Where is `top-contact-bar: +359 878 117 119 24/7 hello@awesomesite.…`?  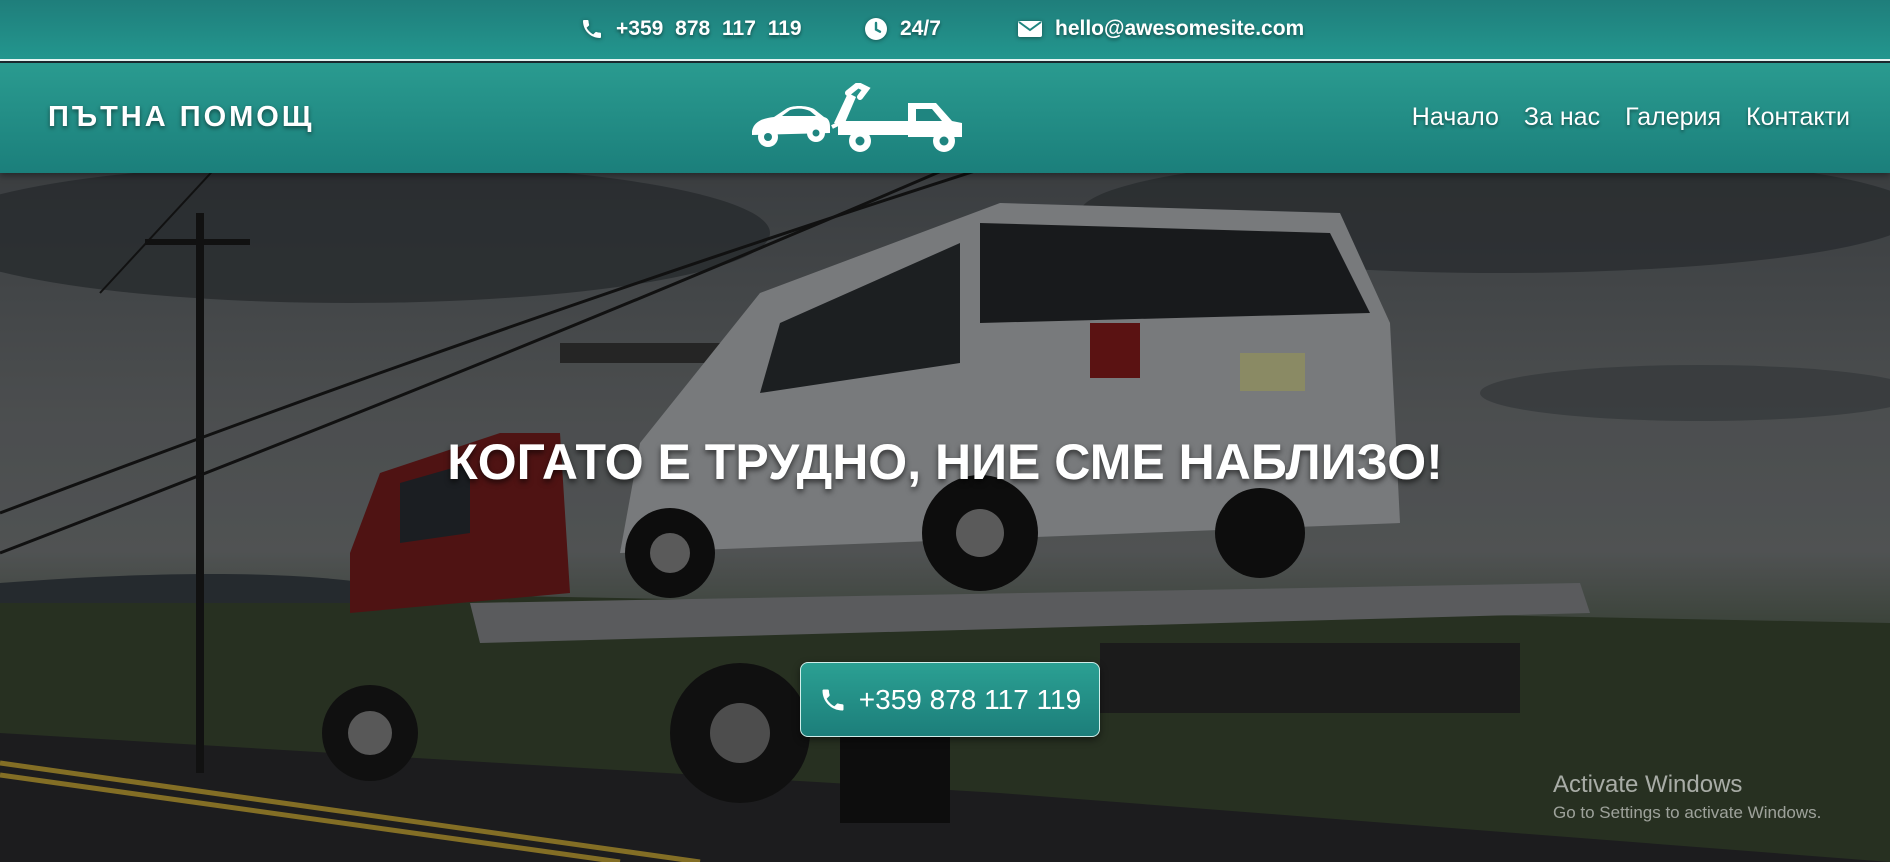 top-contact-bar: +359 878 117 119 24/7 hello@awesomesite.… is located at coordinates (945, 30).